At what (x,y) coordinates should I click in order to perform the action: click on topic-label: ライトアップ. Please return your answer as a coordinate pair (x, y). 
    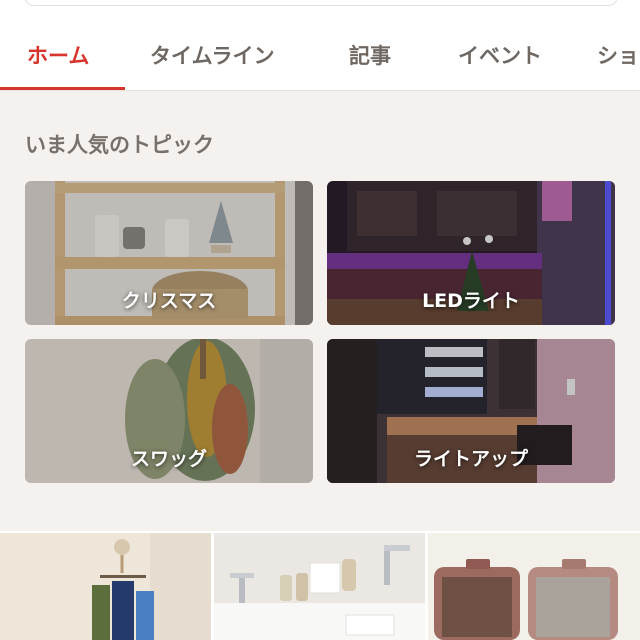
    Looking at the image, I should click on (470, 459).